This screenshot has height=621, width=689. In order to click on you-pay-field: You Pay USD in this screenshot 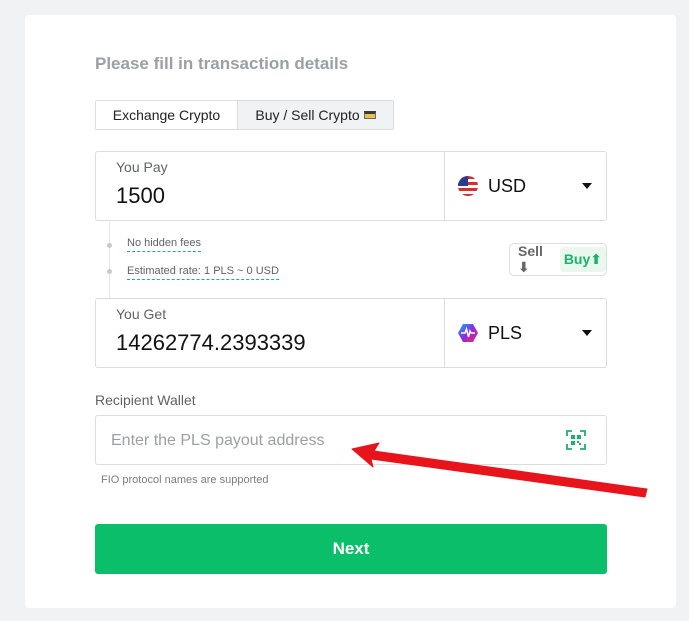, I will do `click(351, 186)`.